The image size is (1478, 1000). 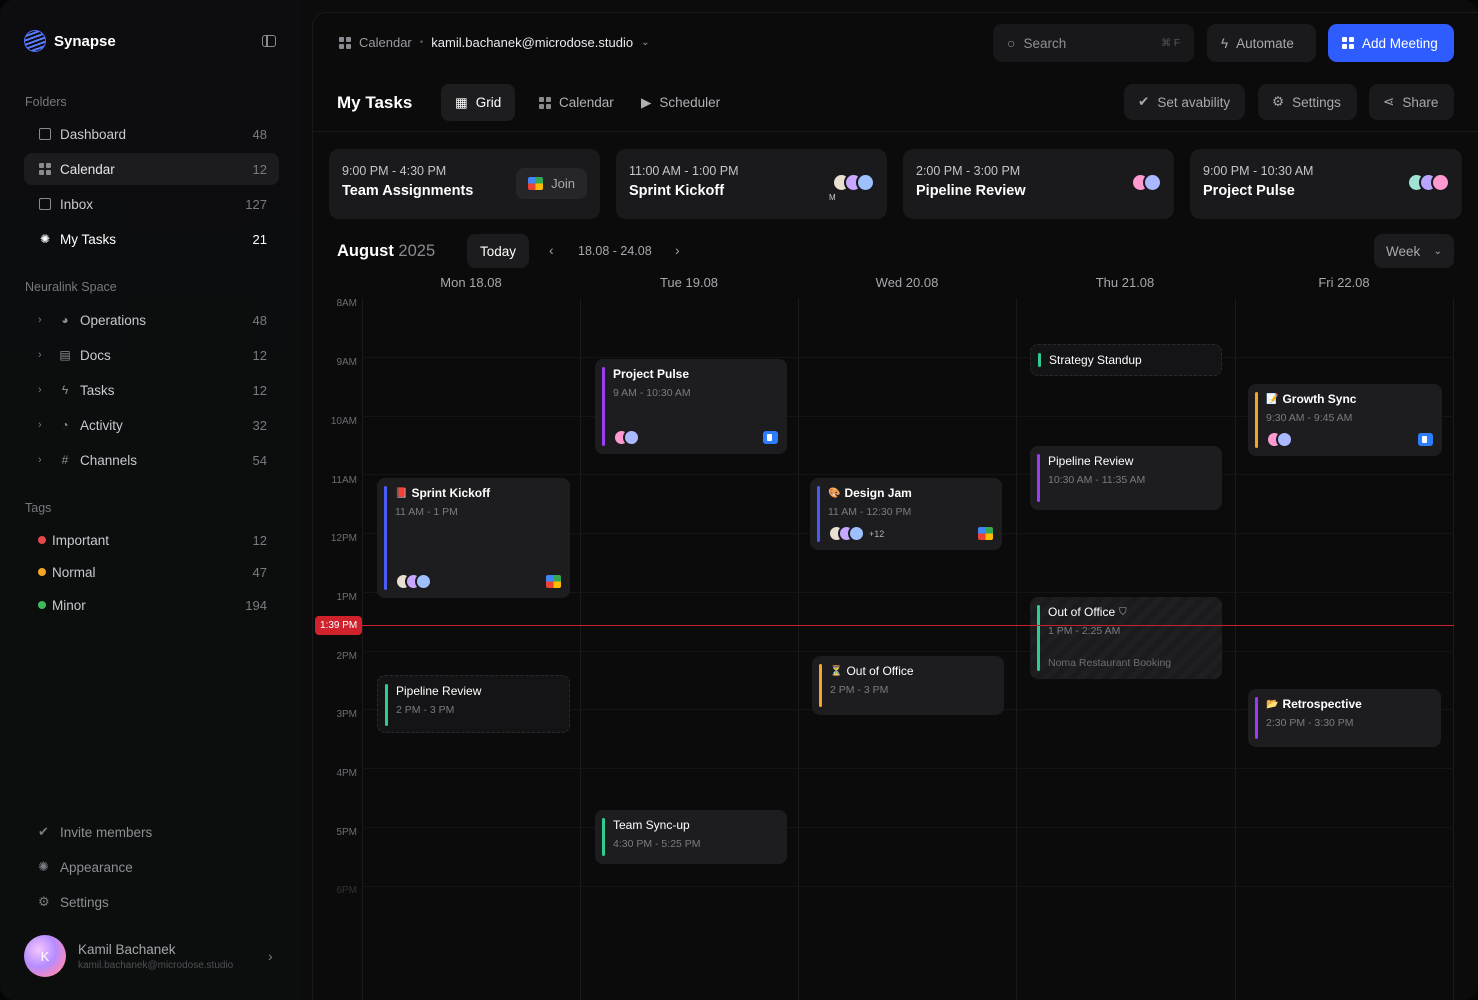 I want to click on sidebar-settings-button: ⚙ Settings, so click(x=73, y=902).